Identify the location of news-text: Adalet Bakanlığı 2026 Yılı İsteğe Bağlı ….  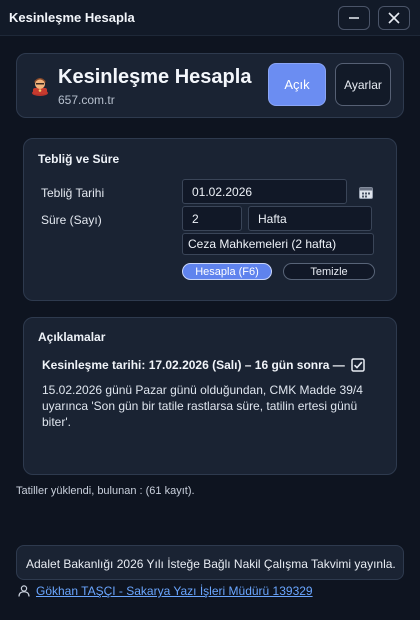
(211, 564).